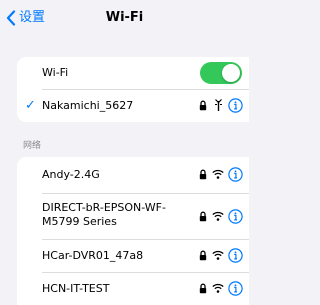  What do you see at coordinates (133, 216) in the screenshot?
I see `network-row-epson: DIRECT-bR-EPSON-WF- M5799 Series` at bounding box center [133, 216].